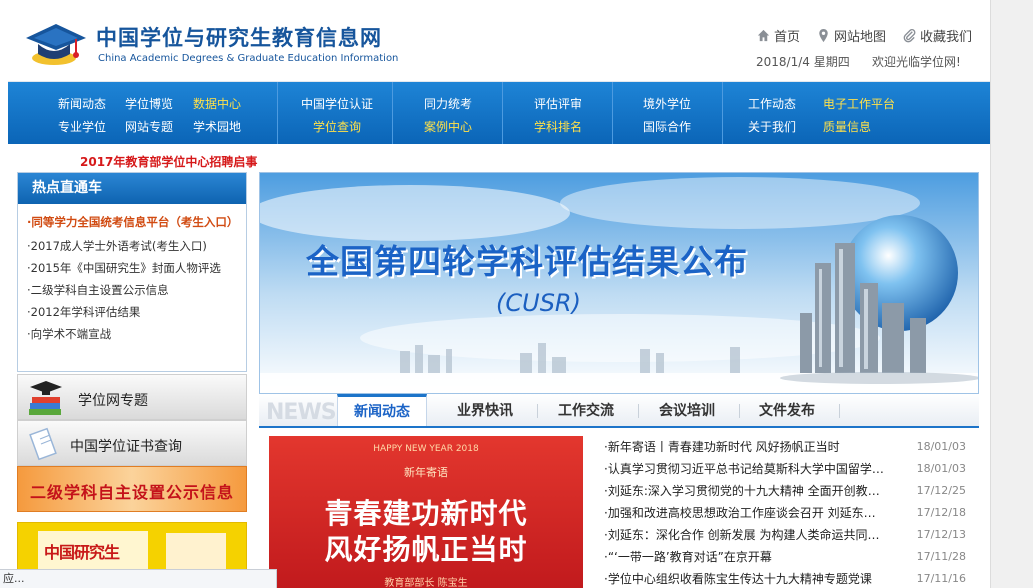 Image resolution: width=1033 pixels, height=588 pixels. I want to click on news-item-date: 17/11/28, so click(941, 556).